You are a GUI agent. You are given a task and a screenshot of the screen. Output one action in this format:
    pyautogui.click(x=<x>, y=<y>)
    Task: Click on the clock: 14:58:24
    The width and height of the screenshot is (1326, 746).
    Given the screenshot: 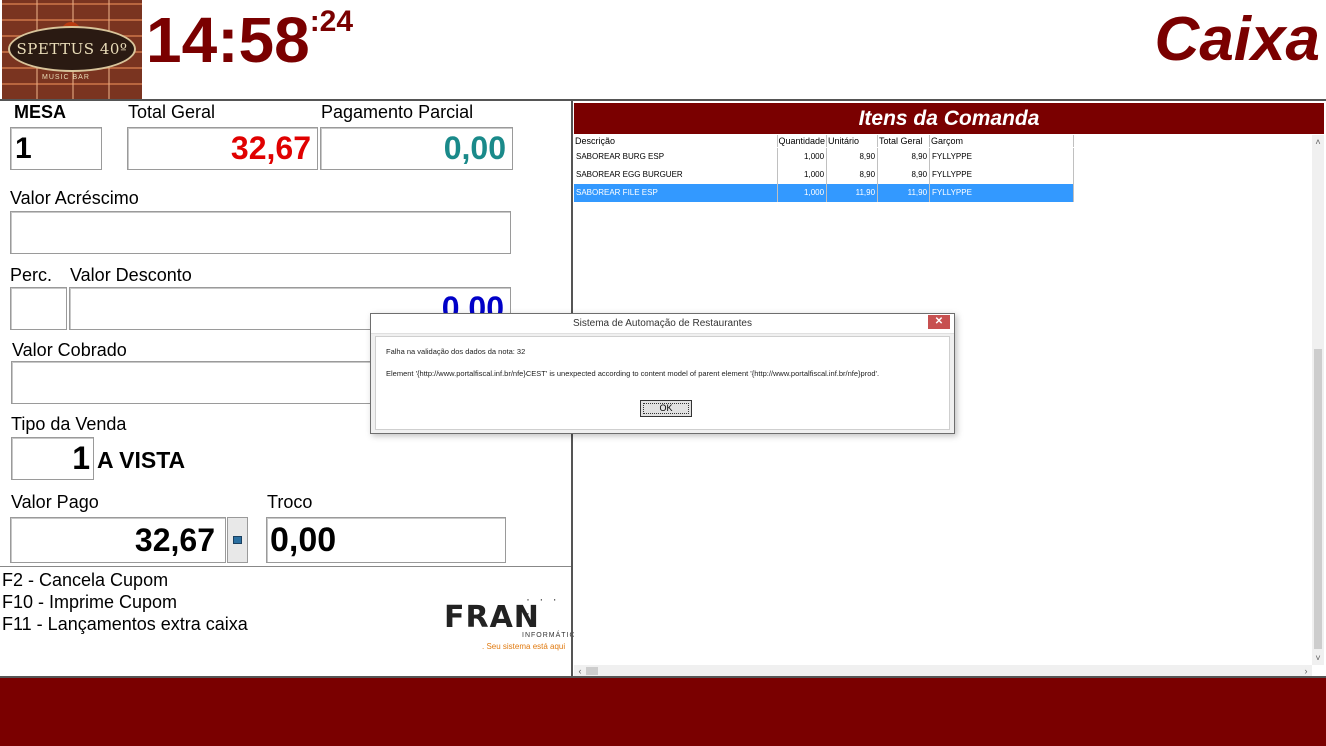 What is the action you would take?
    pyautogui.click(x=249, y=40)
    